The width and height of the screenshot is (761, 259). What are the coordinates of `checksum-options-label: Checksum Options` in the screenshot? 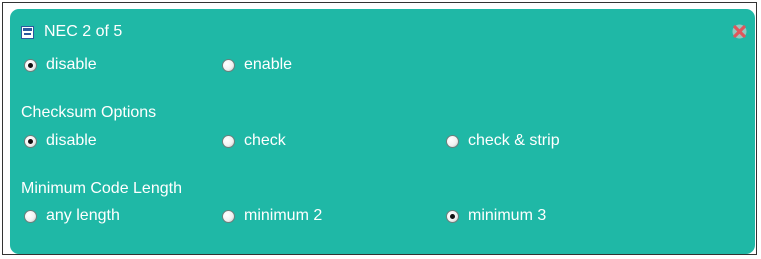 It's located at (89, 112).